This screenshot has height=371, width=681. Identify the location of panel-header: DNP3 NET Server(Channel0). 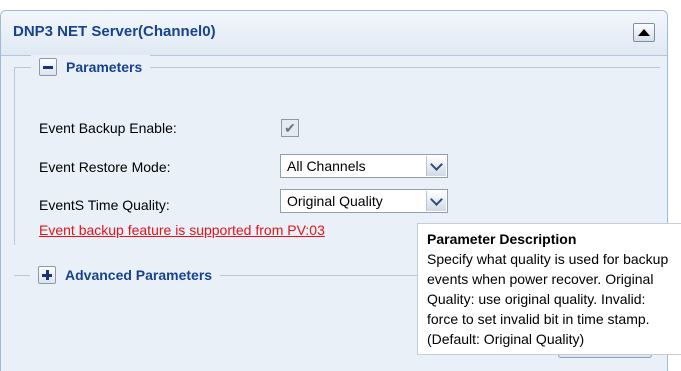
(334, 33).